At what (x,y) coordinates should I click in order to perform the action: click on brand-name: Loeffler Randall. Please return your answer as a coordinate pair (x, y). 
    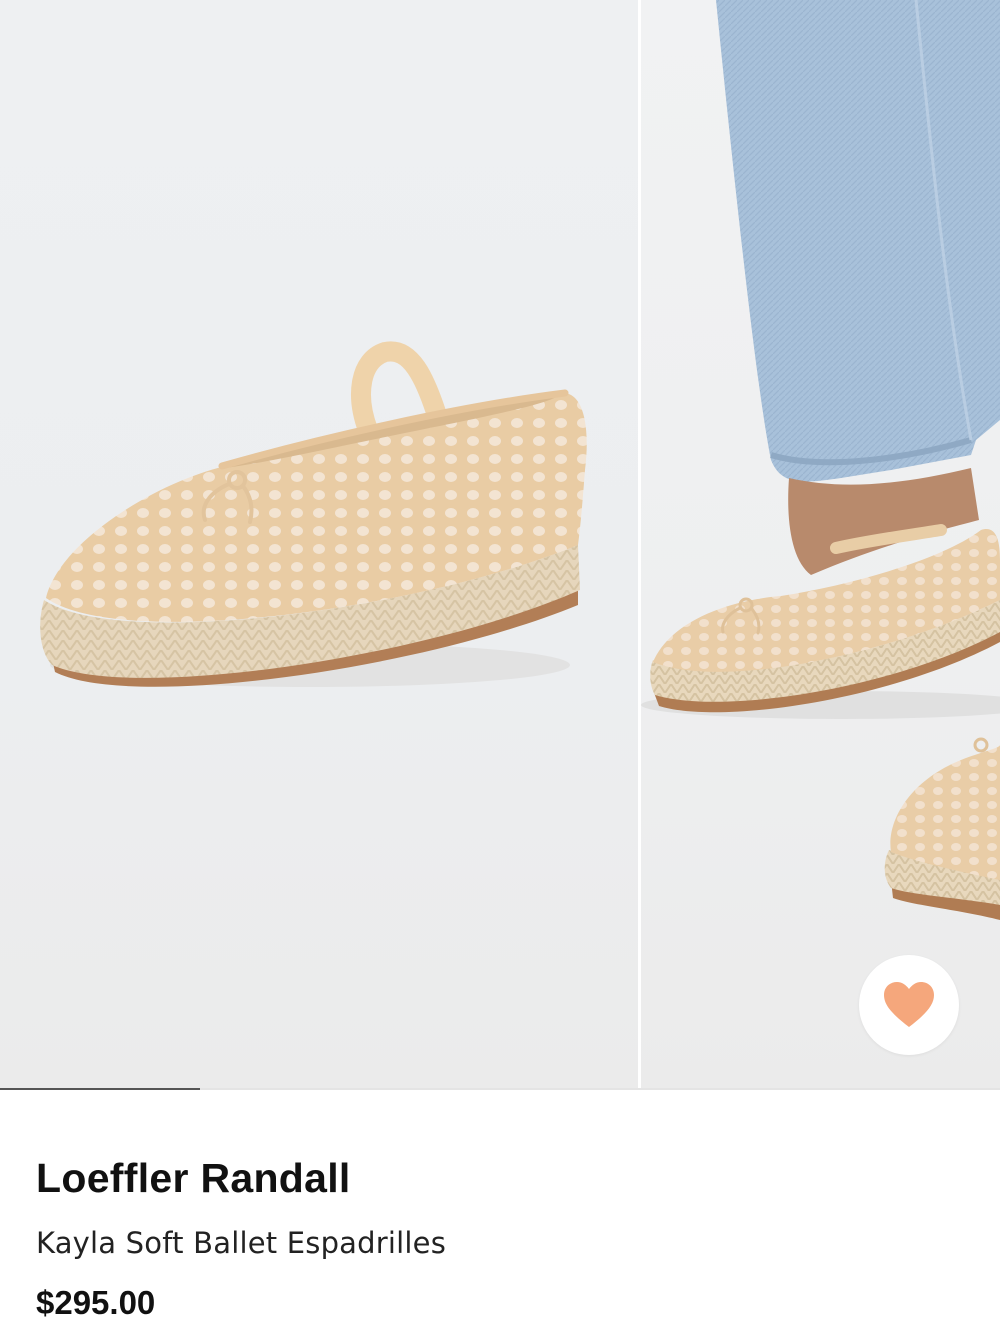
    Looking at the image, I should click on (501, 1178).